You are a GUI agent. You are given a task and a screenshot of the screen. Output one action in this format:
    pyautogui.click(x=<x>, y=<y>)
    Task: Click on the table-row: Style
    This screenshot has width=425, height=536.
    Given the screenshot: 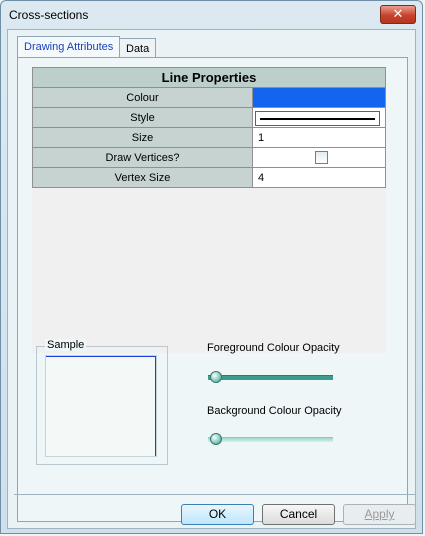 What is the action you would take?
    pyautogui.click(x=209, y=117)
    